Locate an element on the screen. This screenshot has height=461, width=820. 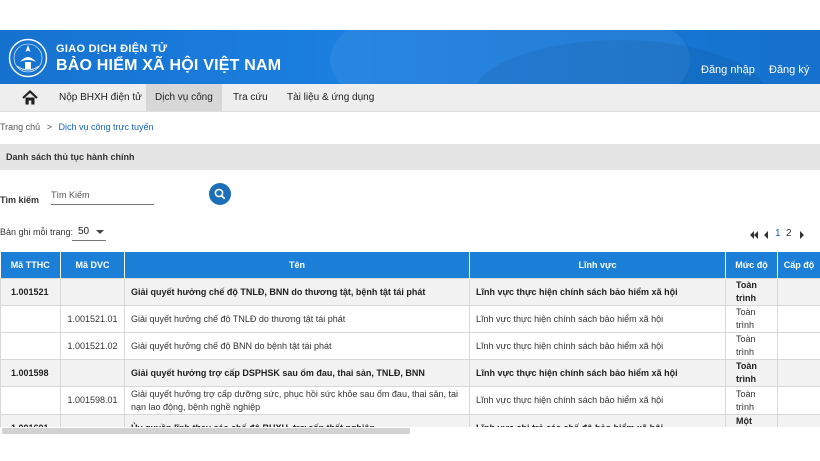
bottom-whitespace is located at coordinates (410, 448).